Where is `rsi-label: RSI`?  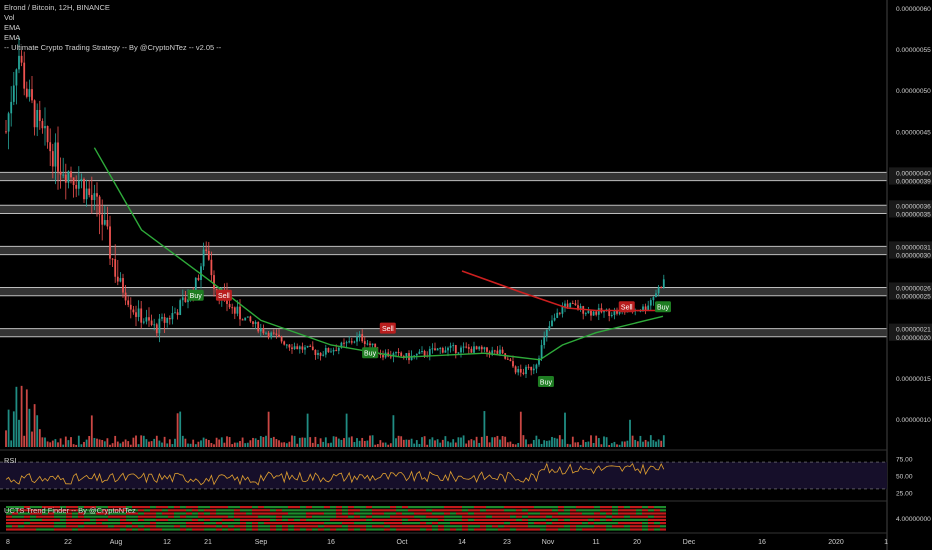 rsi-label: RSI is located at coordinates (10, 460).